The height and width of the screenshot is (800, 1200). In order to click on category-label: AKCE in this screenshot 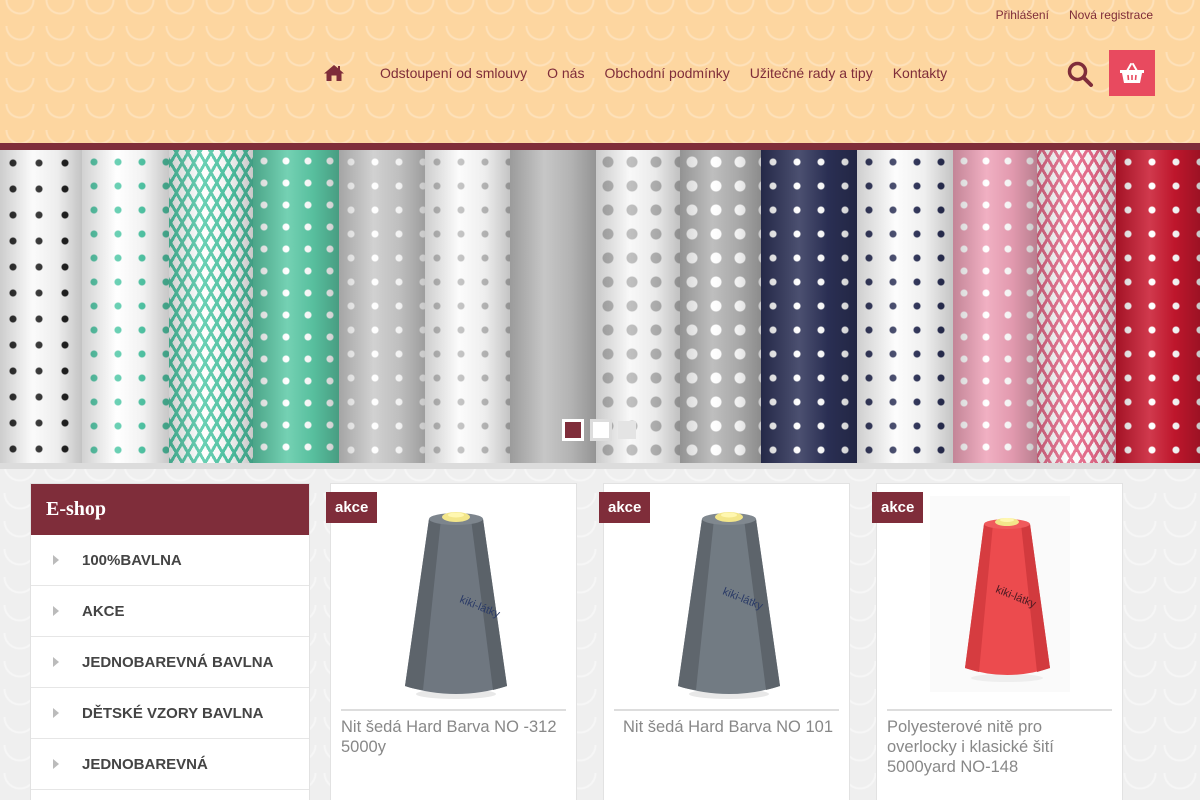, I will do `click(103, 611)`.